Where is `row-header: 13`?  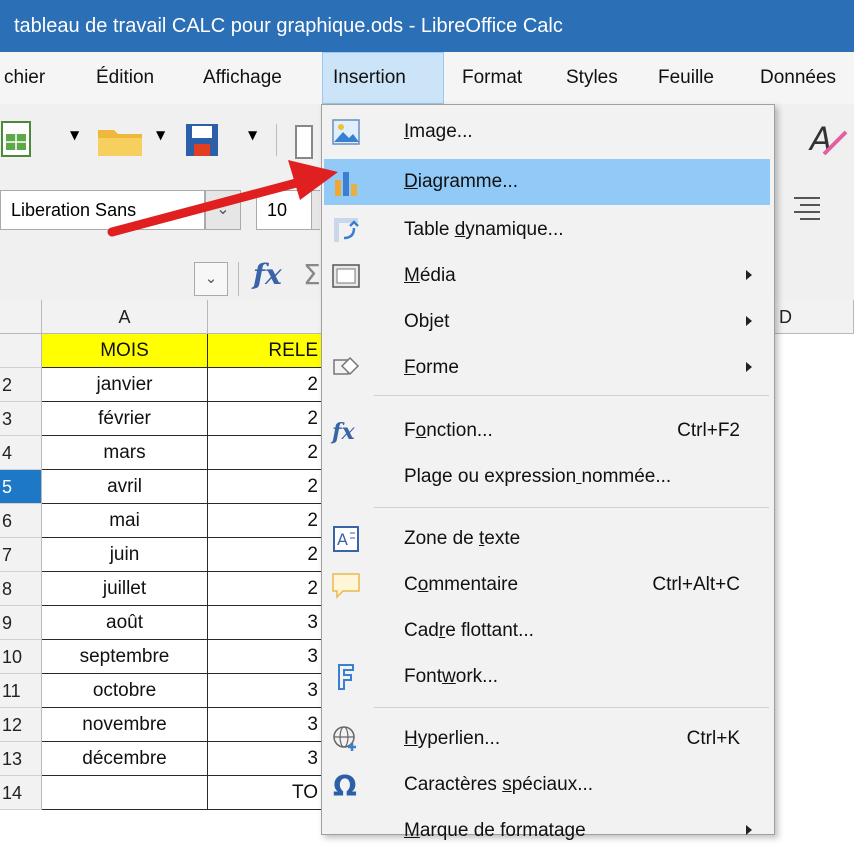 row-header: 13 is located at coordinates (21, 759).